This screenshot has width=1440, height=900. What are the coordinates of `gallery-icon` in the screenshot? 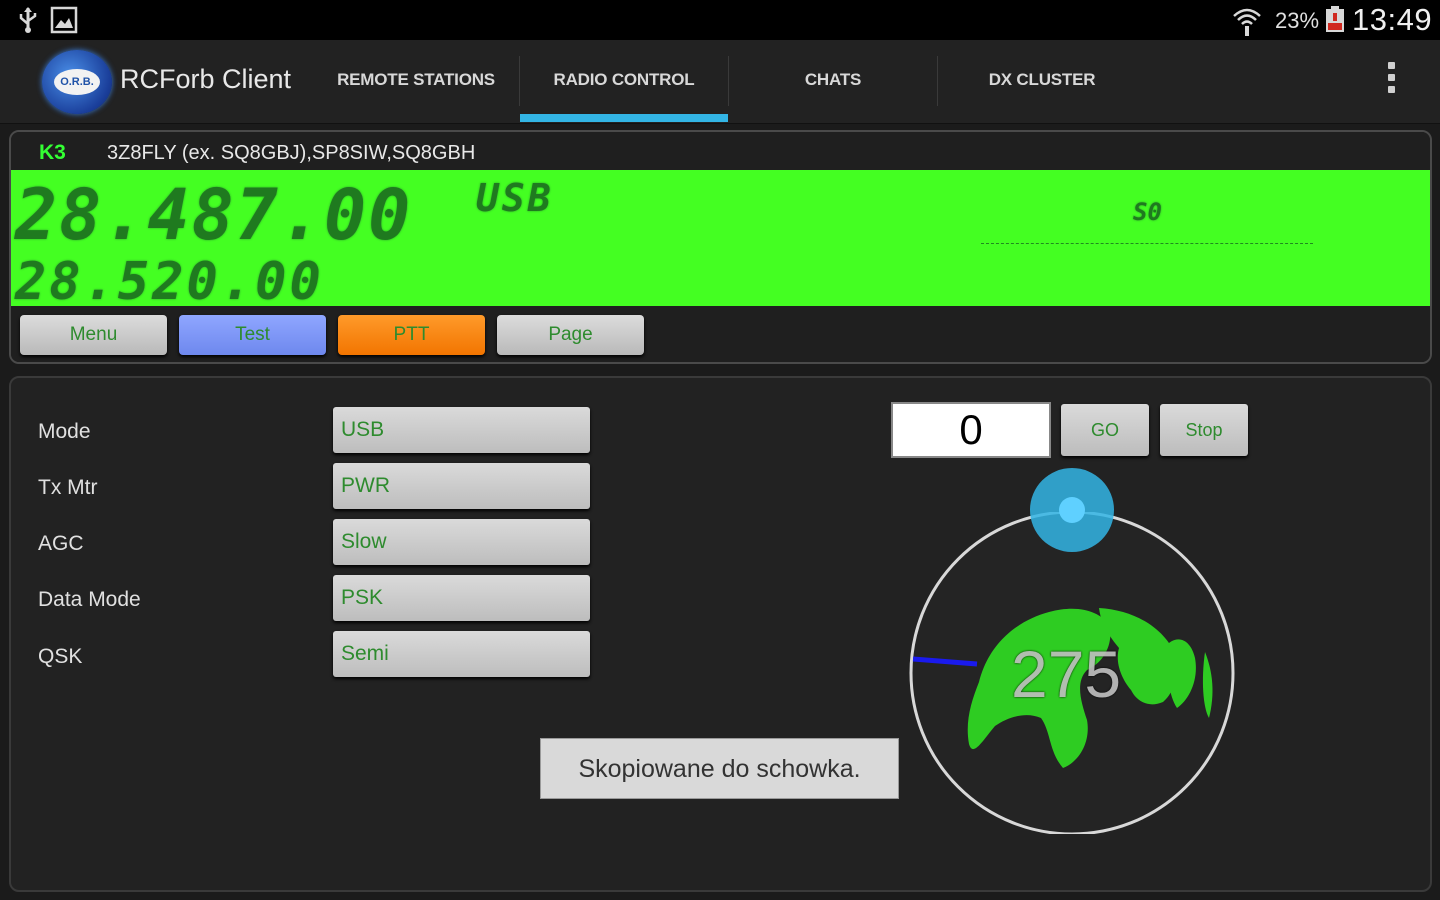 It's located at (64, 20).